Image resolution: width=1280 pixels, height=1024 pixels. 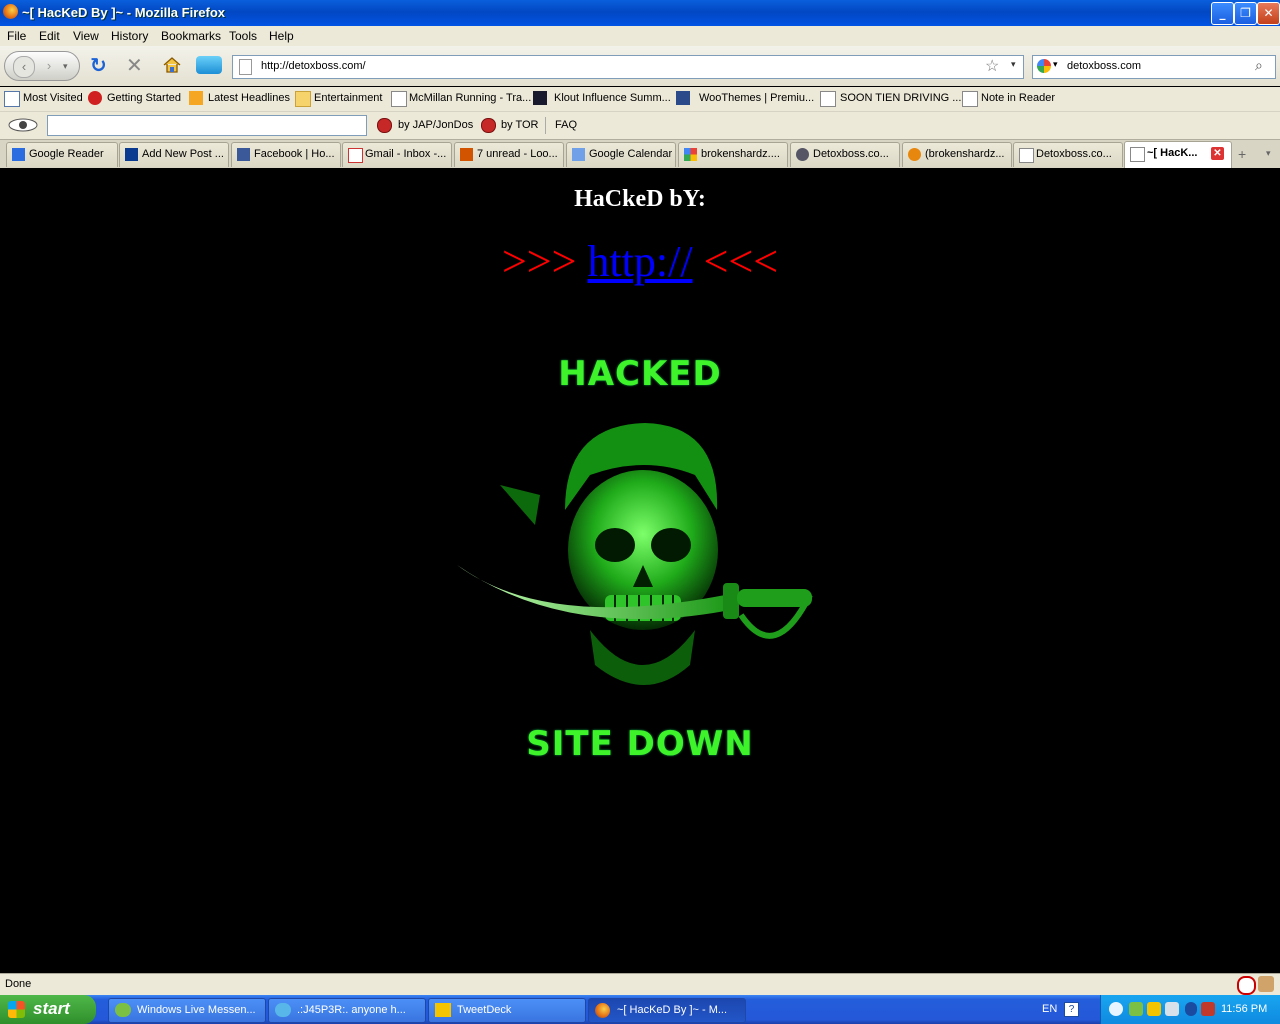 I want to click on close-tab-icon: ✕, so click(x=1217, y=153).